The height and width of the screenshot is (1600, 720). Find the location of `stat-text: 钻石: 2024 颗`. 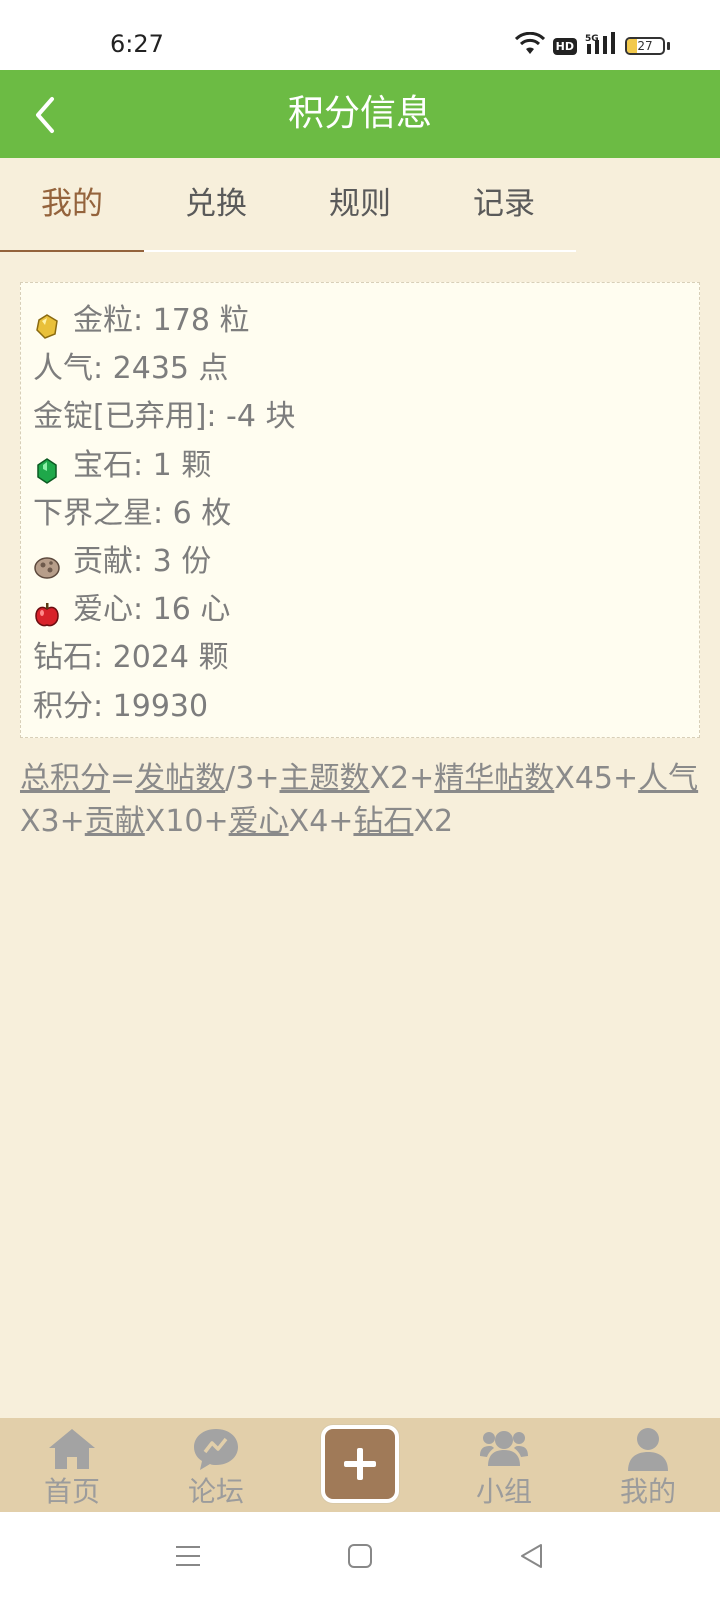

stat-text: 钻石: 2024 颗 is located at coordinates (131, 658).